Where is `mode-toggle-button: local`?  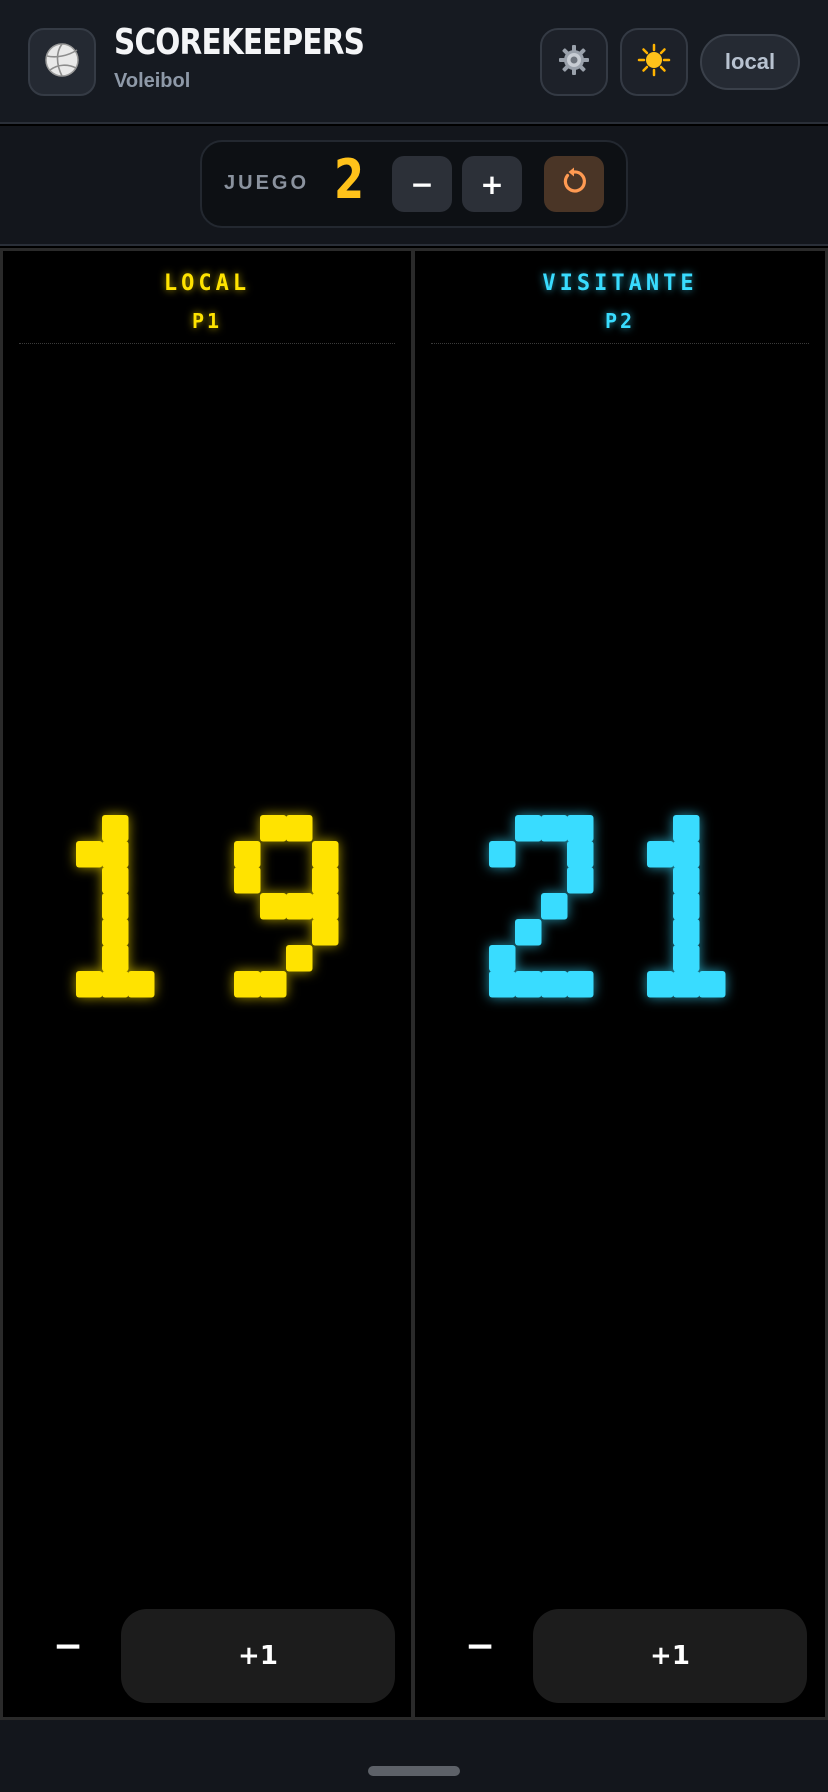 mode-toggle-button: local is located at coordinates (750, 62).